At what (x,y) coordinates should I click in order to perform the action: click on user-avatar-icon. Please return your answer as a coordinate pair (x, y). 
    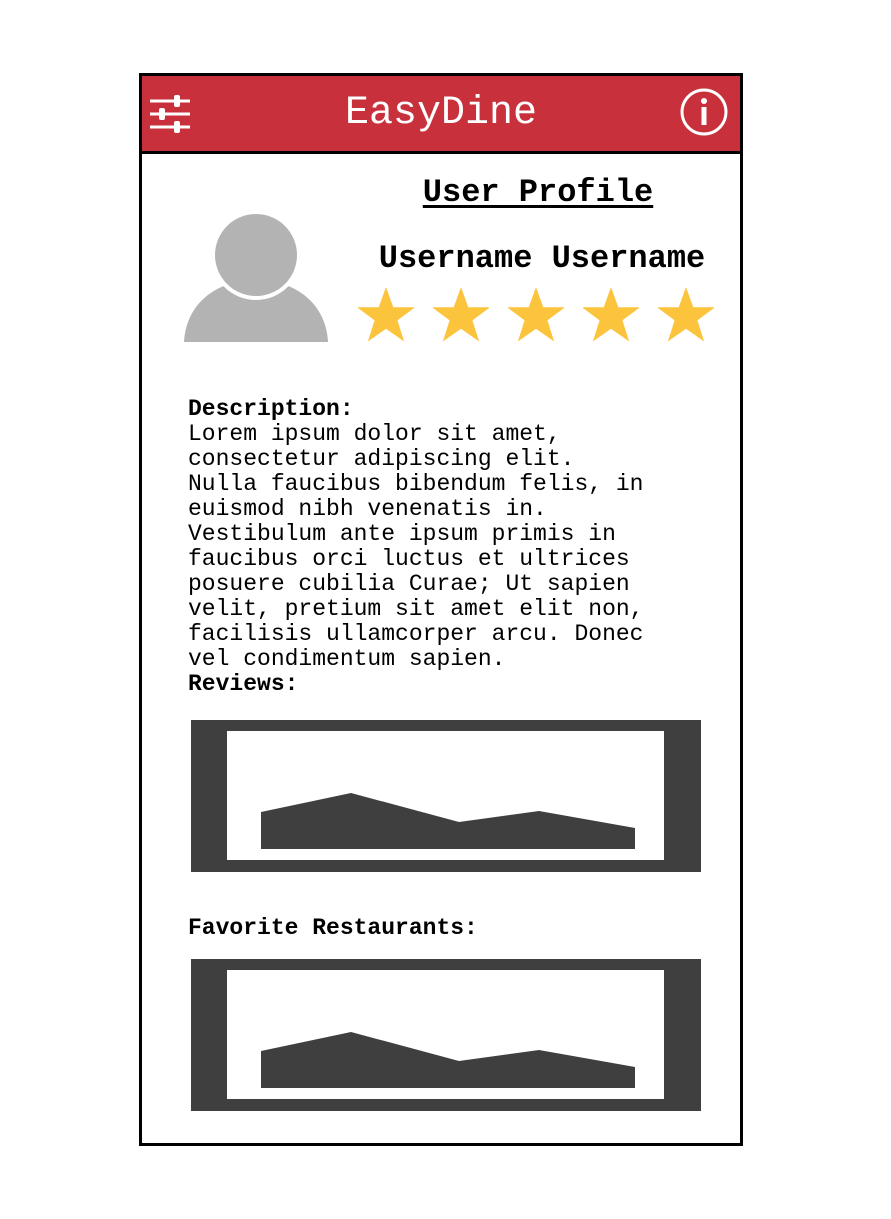
    Looking at the image, I should click on (256, 275).